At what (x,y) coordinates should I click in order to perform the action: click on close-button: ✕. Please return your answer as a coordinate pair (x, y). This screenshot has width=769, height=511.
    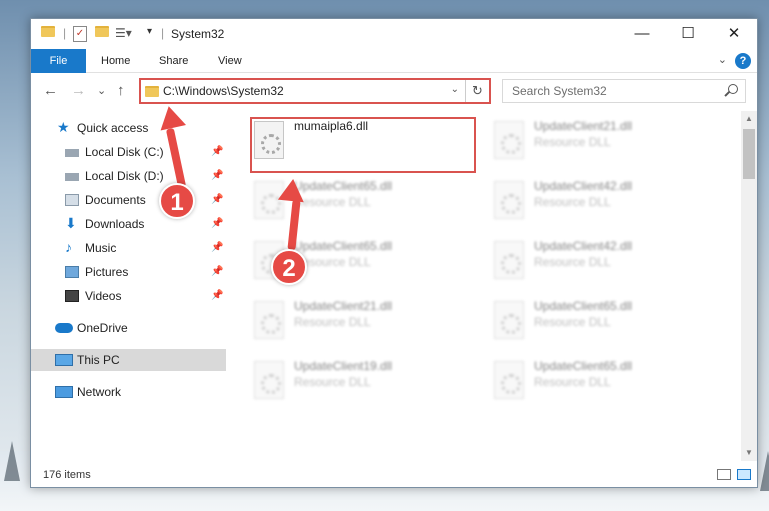
    Looking at the image, I should click on (734, 34).